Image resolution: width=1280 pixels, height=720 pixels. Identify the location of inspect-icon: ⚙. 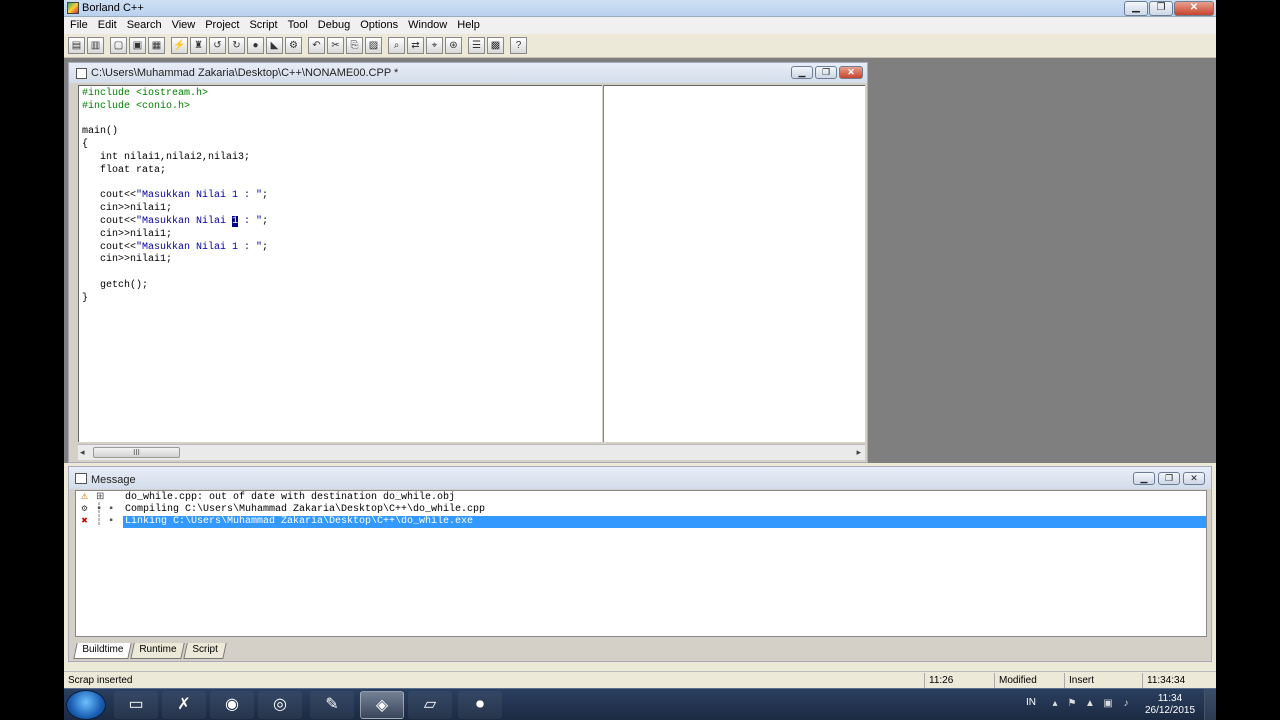
(293, 45).